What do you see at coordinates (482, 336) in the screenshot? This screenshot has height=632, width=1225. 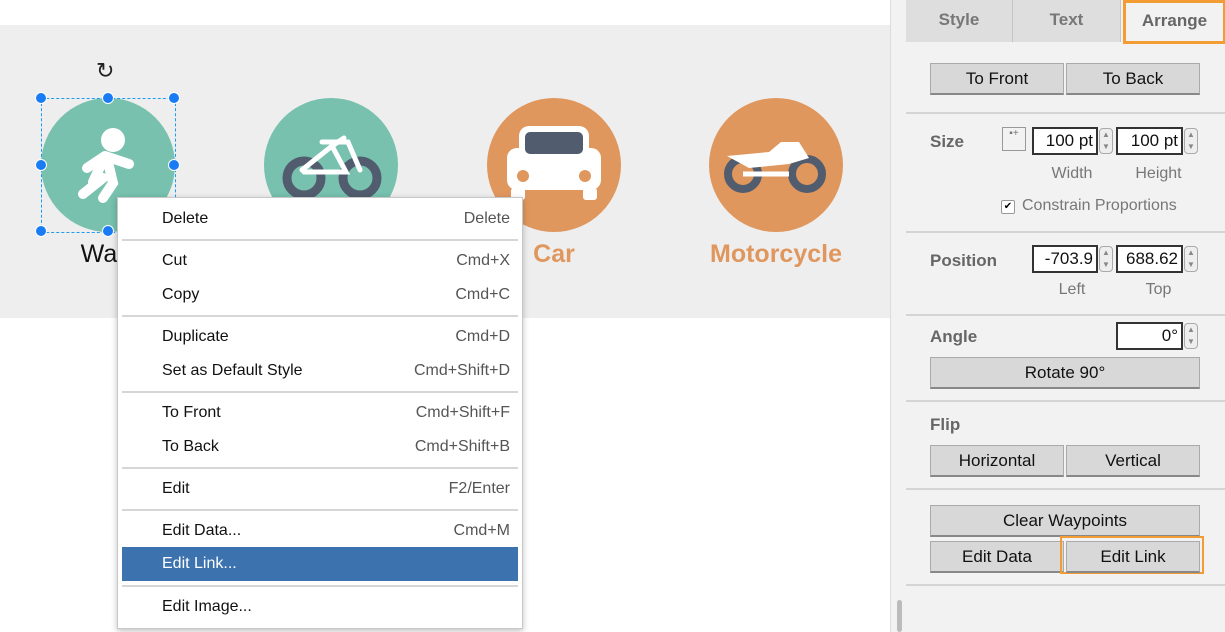 I see `menu-shortcut: Cmd+D` at bounding box center [482, 336].